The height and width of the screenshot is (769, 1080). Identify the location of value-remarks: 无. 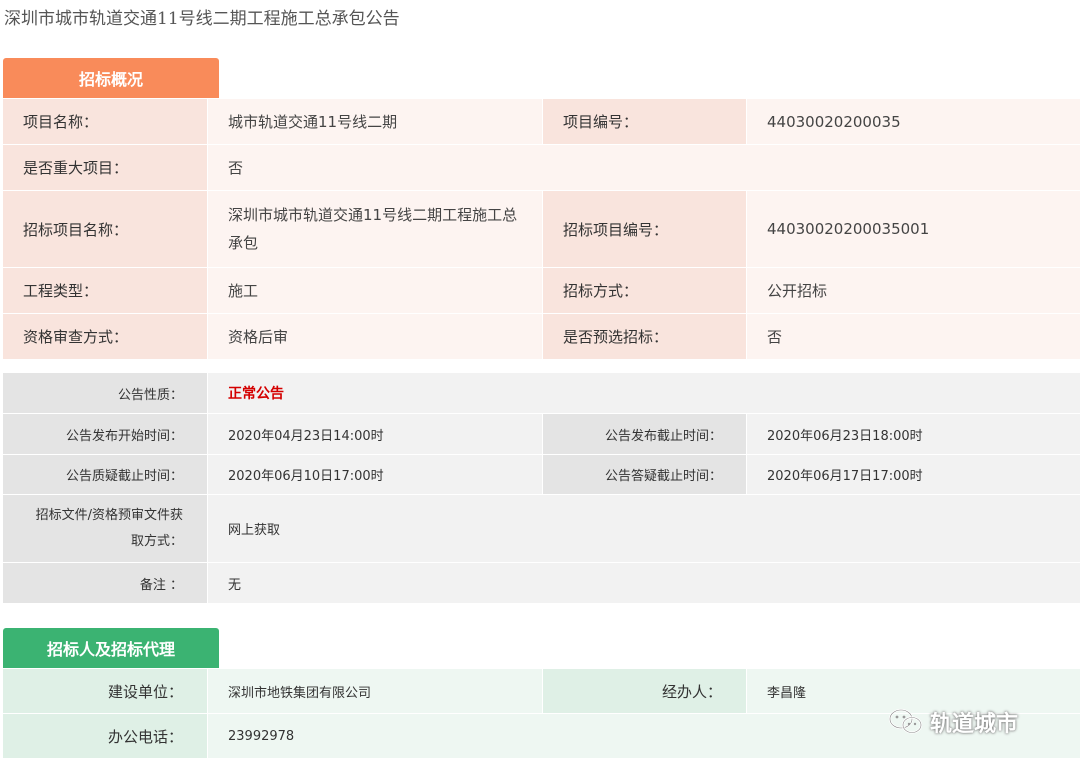
(644, 583).